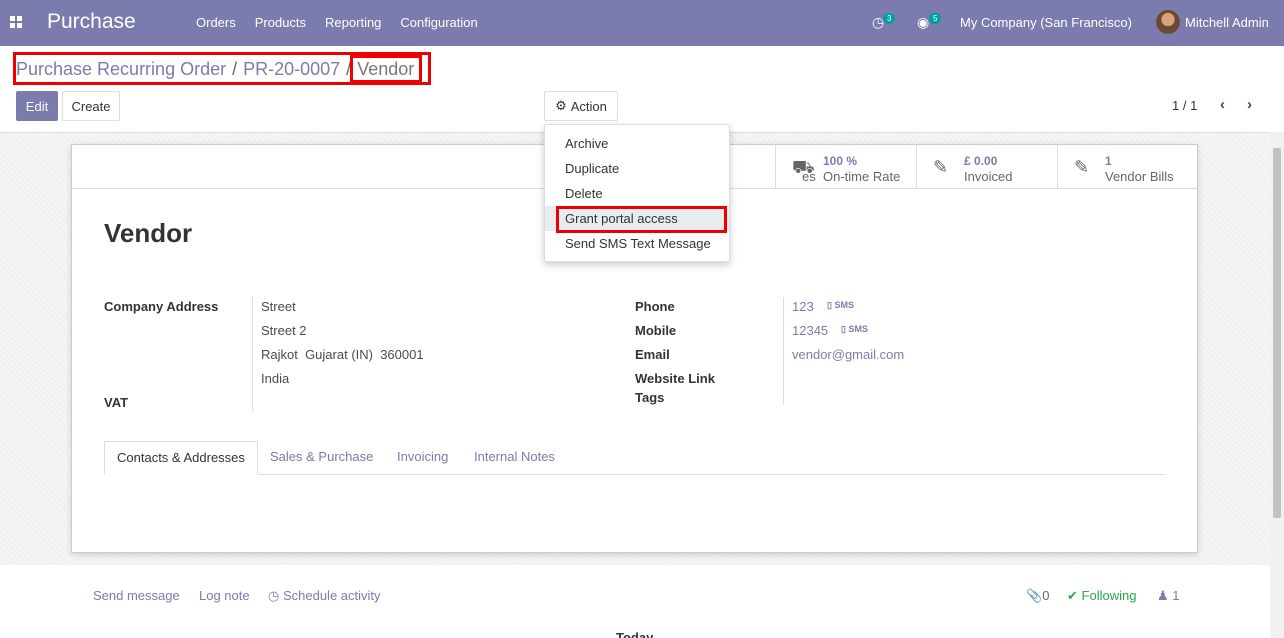  What do you see at coordinates (342, 354) in the screenshot?
I see `city-state-zip-field: Rajkot Gujarat (IN) 360001` at bounding box center [342, 354].